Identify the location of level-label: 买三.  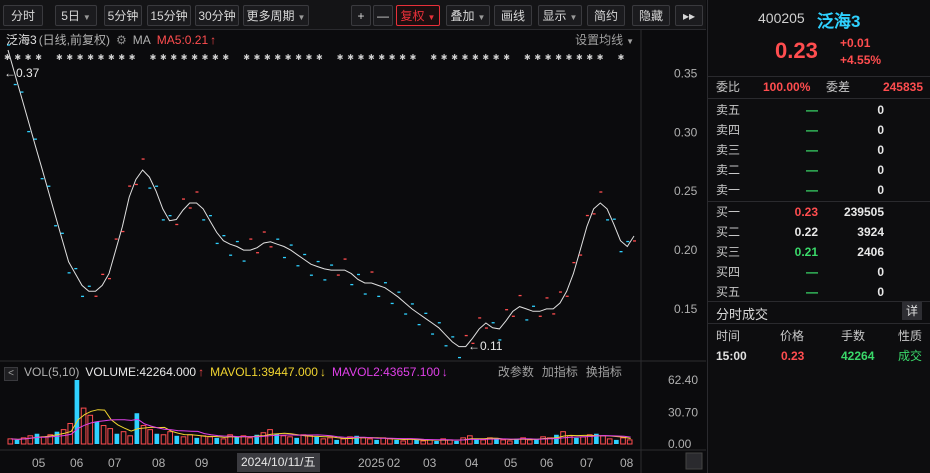
(728, 252).